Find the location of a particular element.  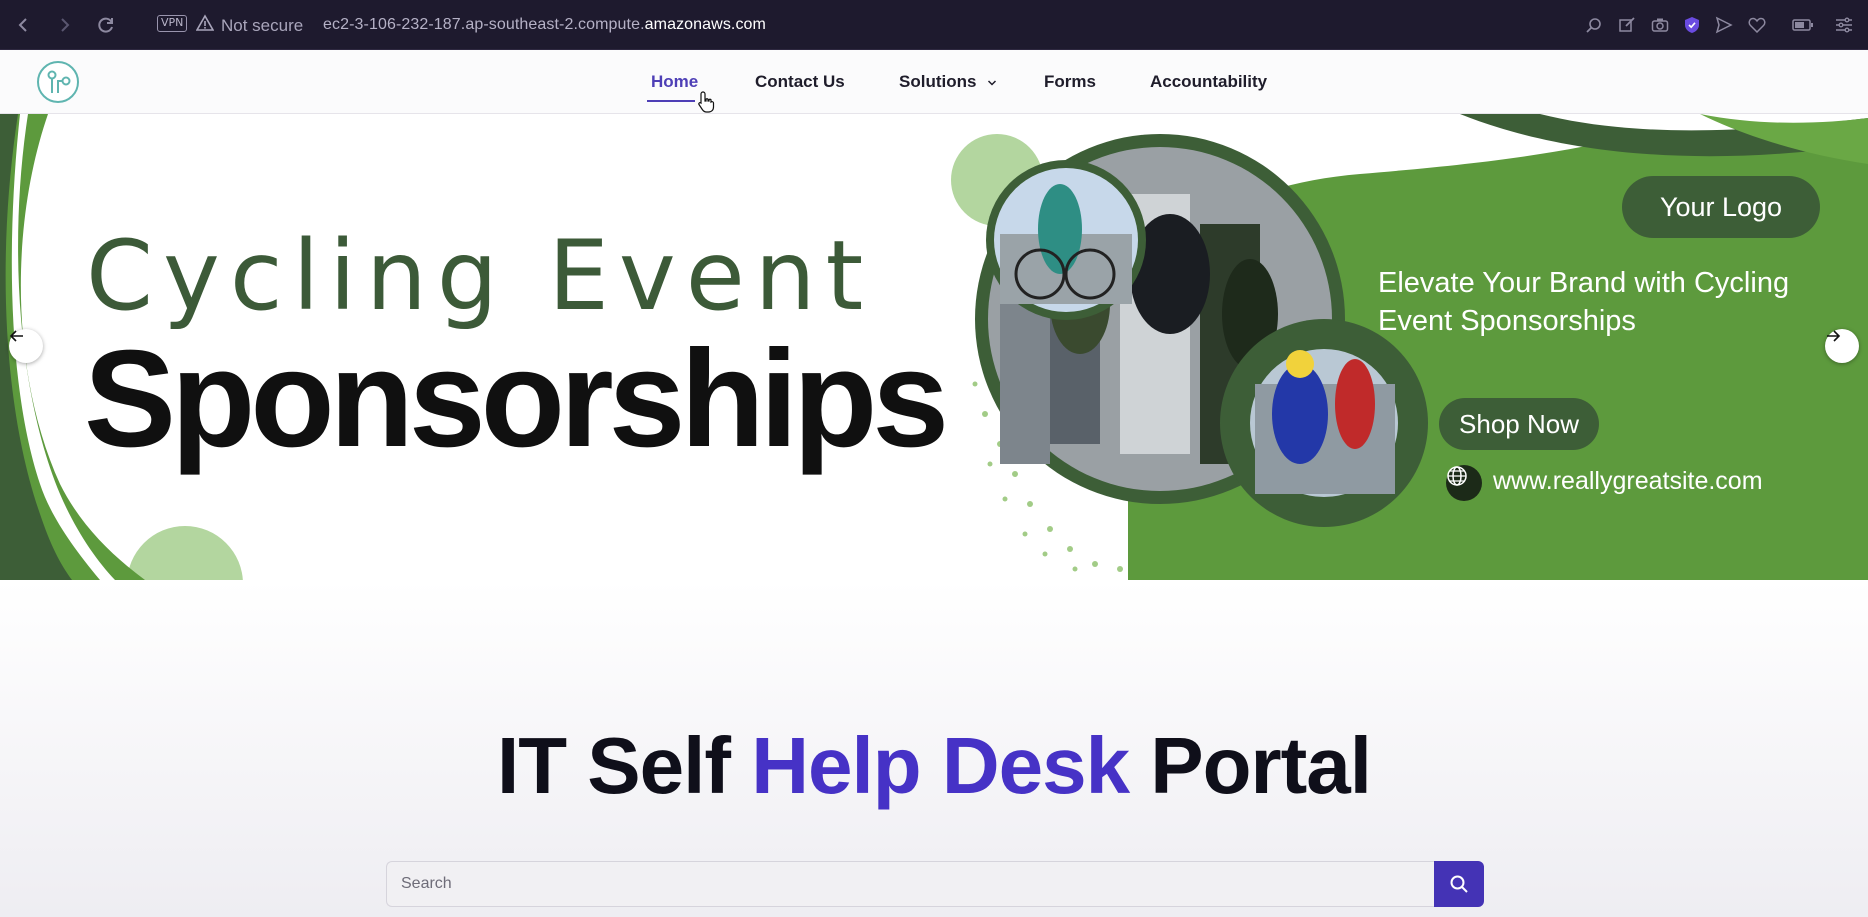

search-icon is located at coordinates (1459, 884).